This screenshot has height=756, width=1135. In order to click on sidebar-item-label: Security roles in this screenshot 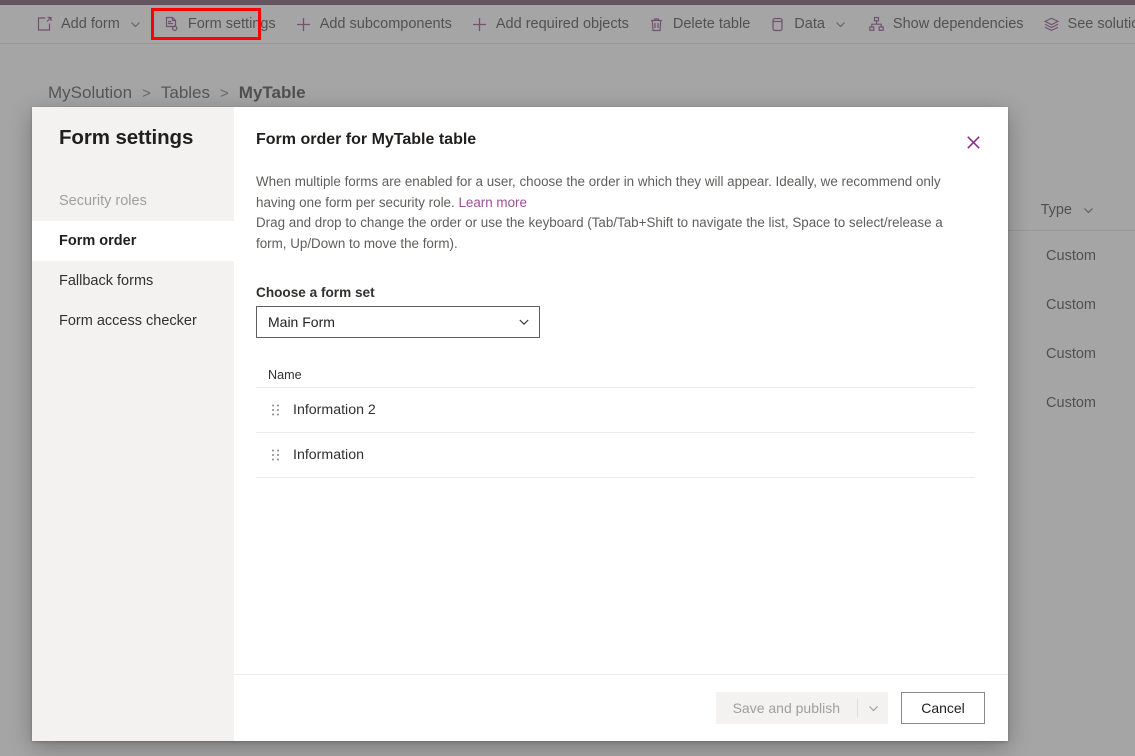, I will do `click(103, 201)`.